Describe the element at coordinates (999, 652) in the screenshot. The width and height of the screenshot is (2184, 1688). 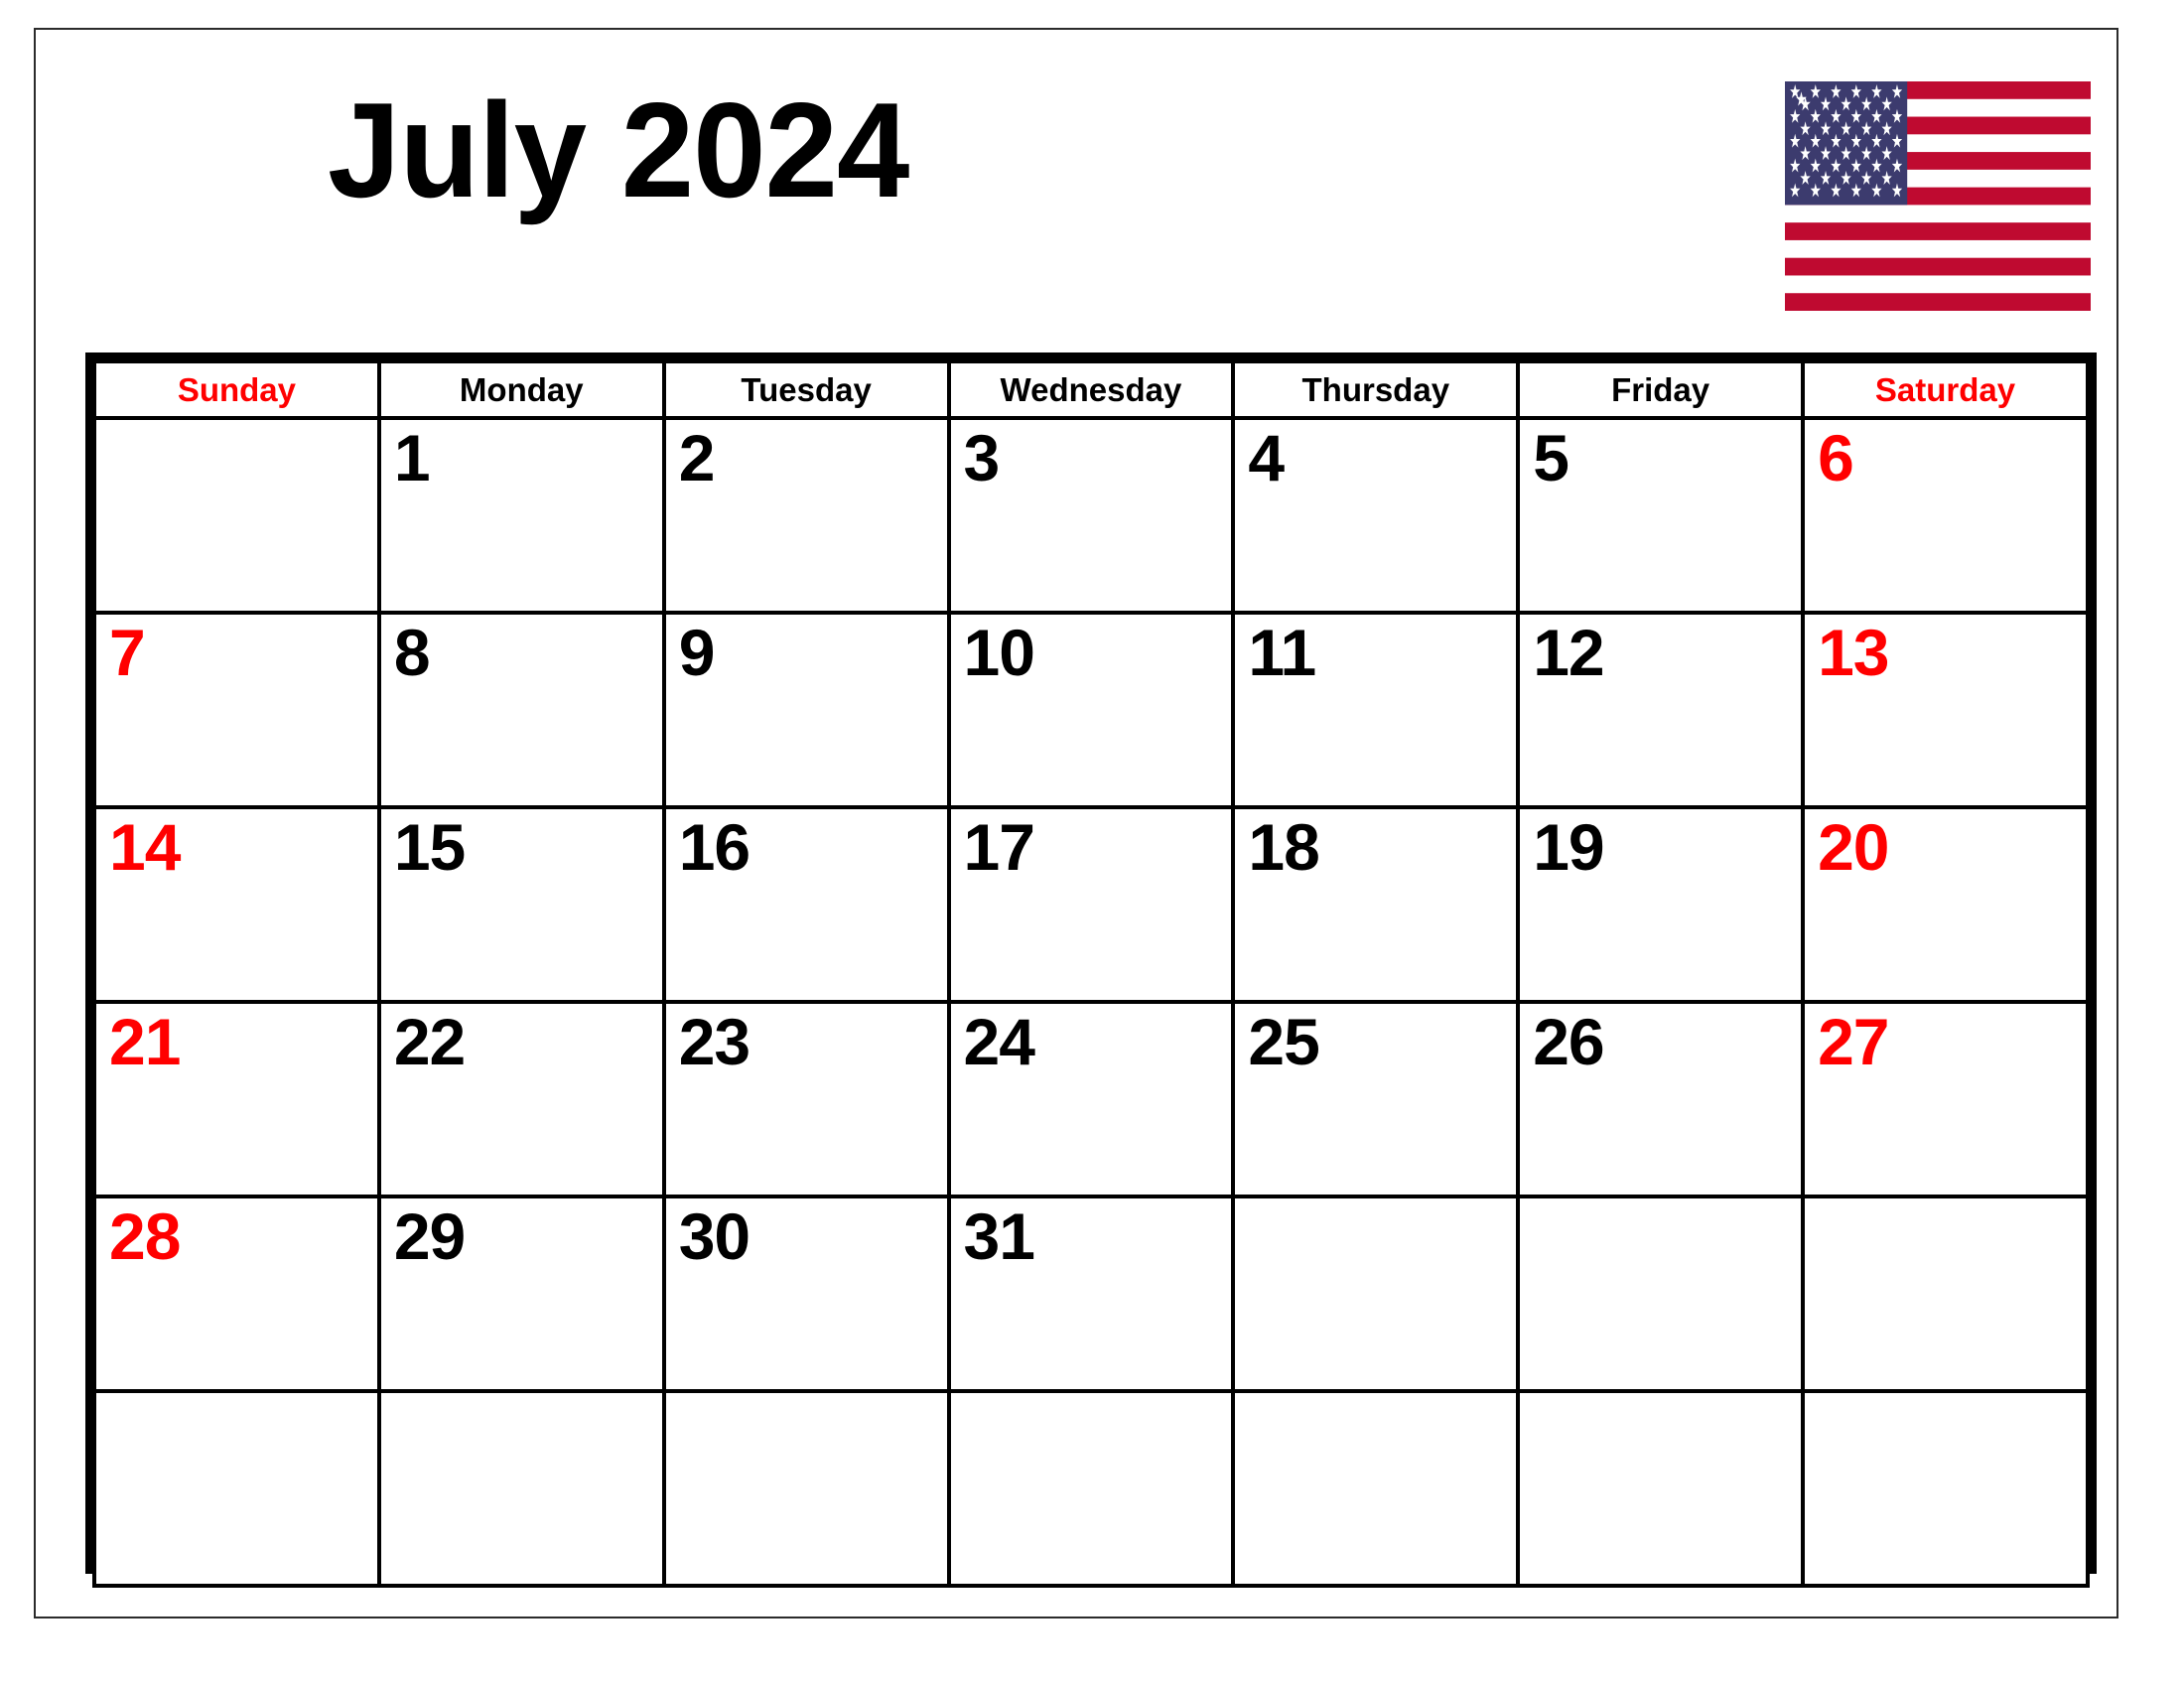
I see `day-number: 10` at that location.